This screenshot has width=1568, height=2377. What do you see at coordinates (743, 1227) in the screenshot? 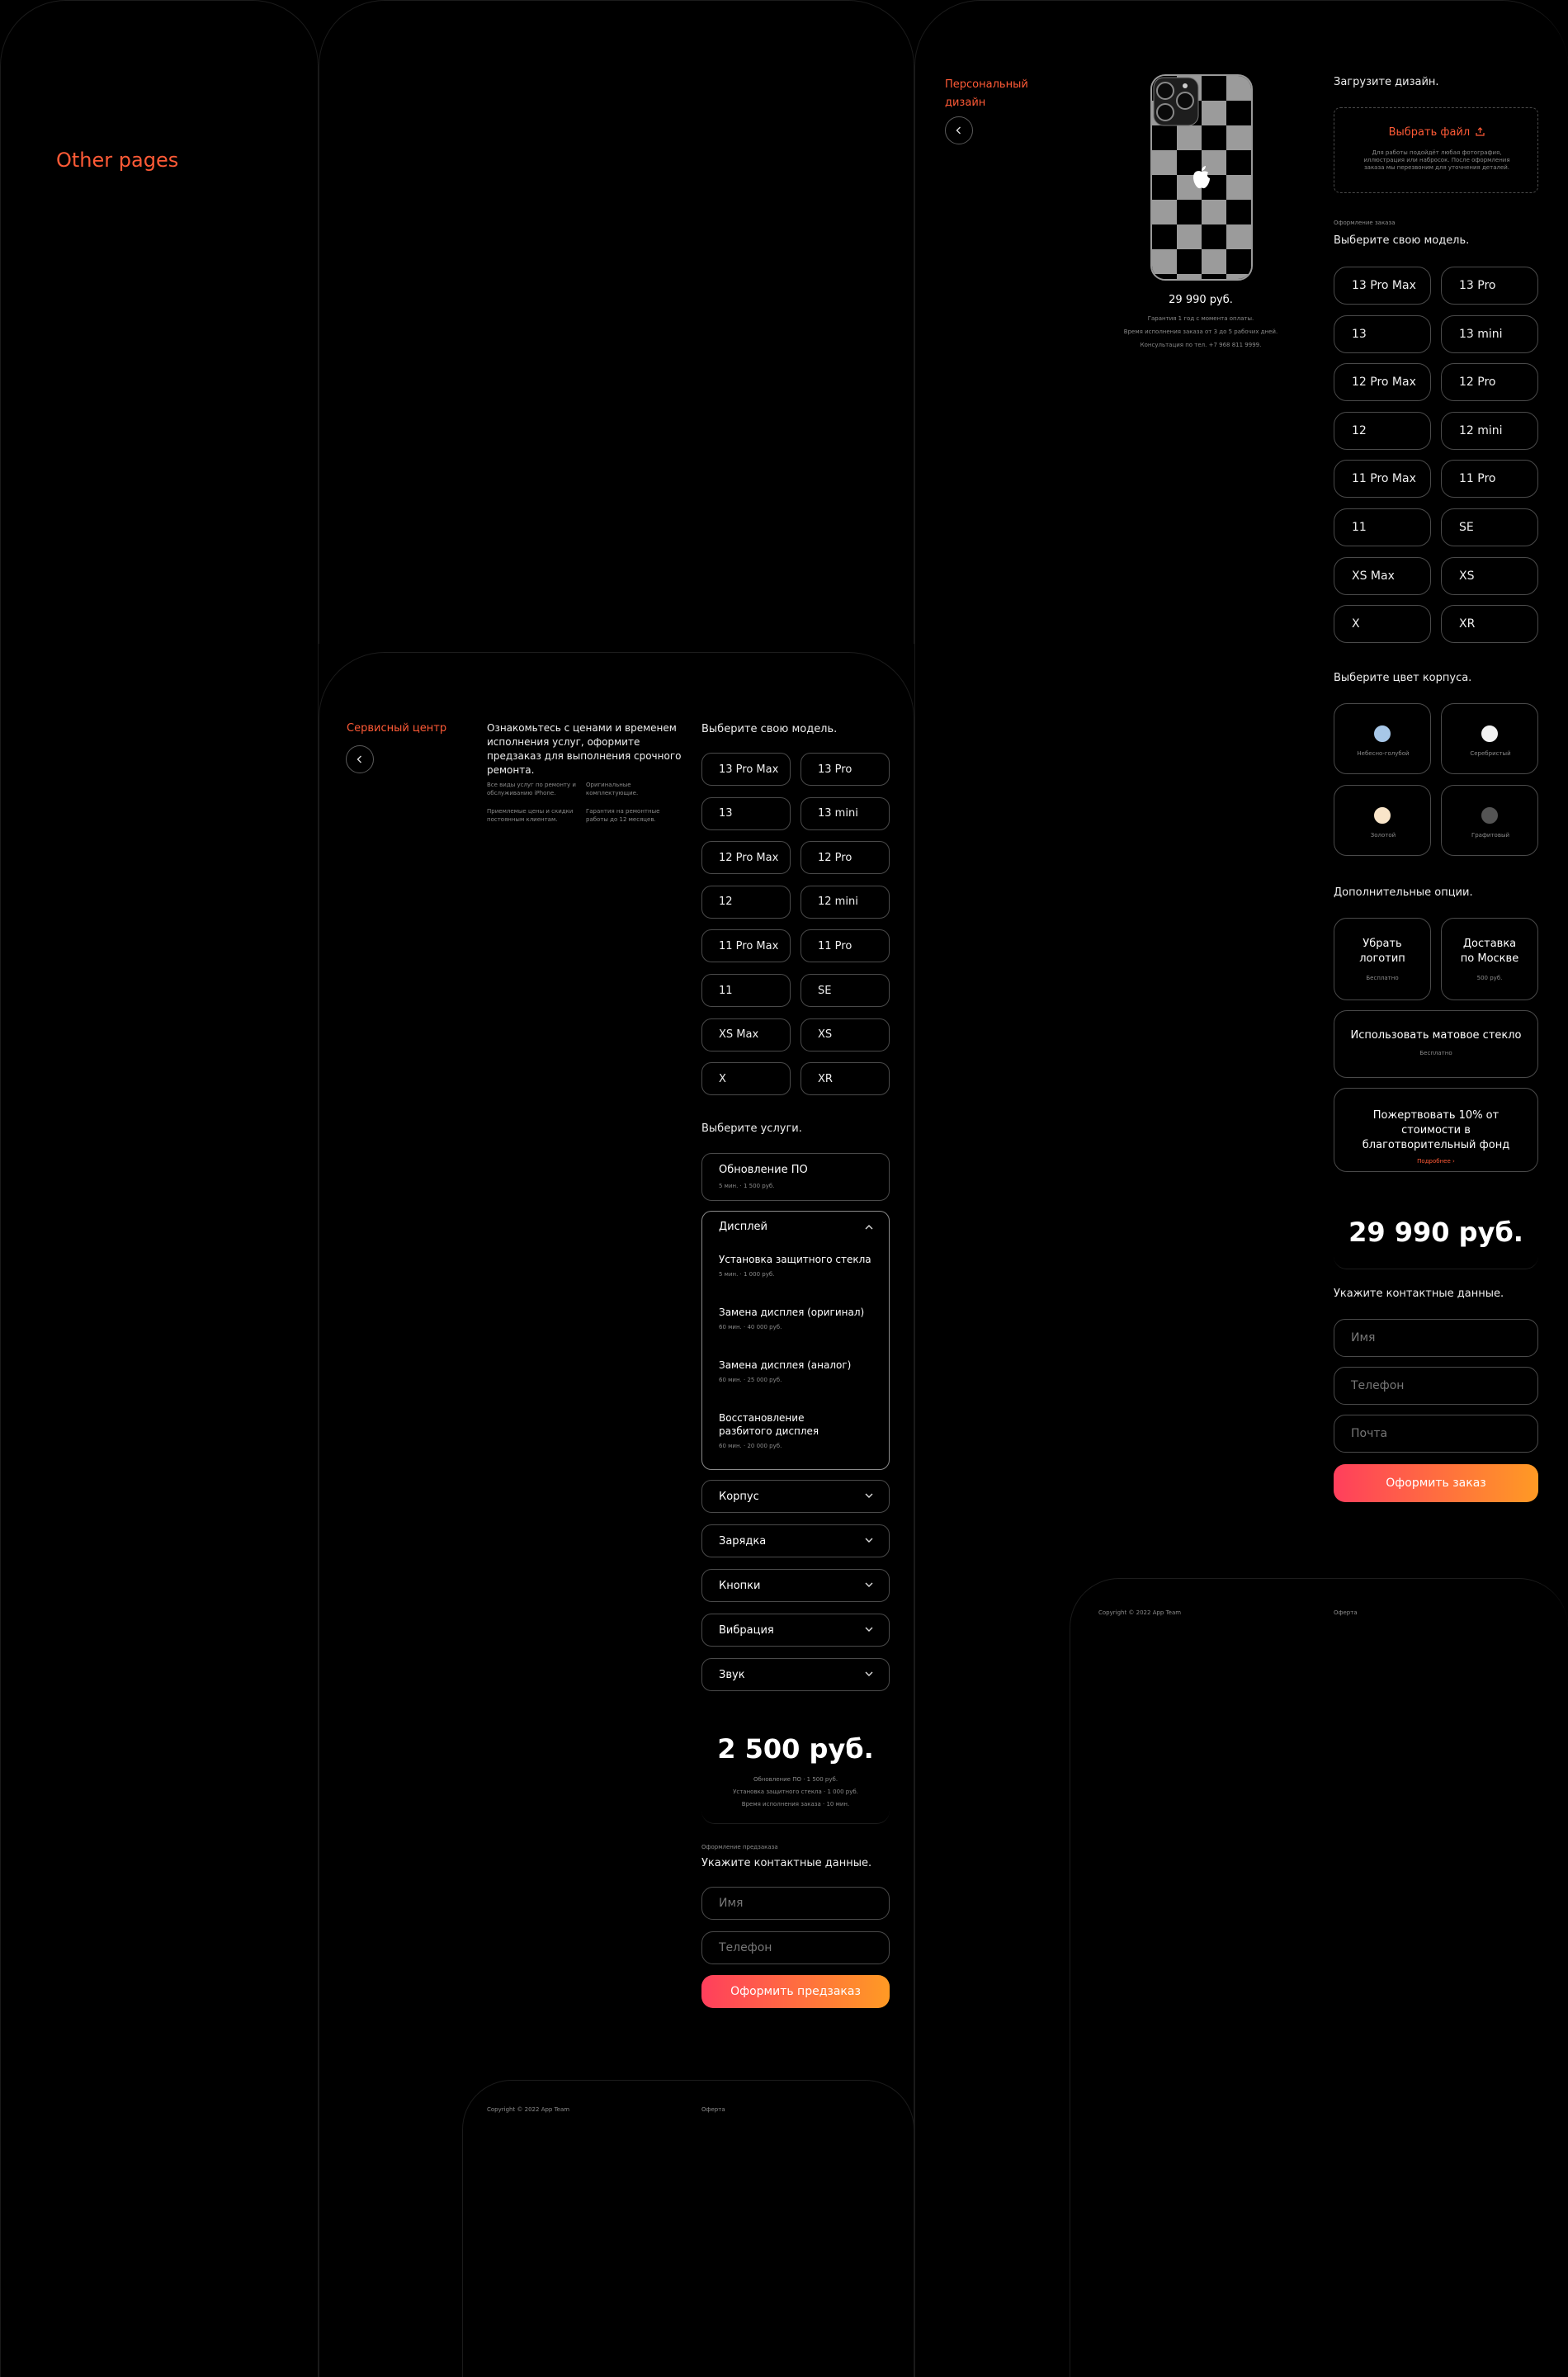
I see `display-accordion-title: Дисплей` at bounding box center [743, 1227].